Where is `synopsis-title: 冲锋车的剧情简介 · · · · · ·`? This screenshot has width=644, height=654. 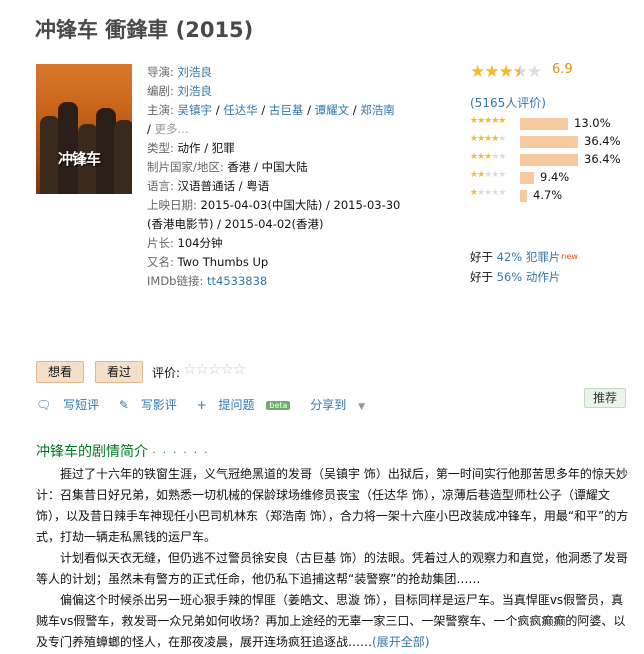 synopsis-title: 冲锋车的剧情简介 · · · · · · is located at coordinates (123, 452).